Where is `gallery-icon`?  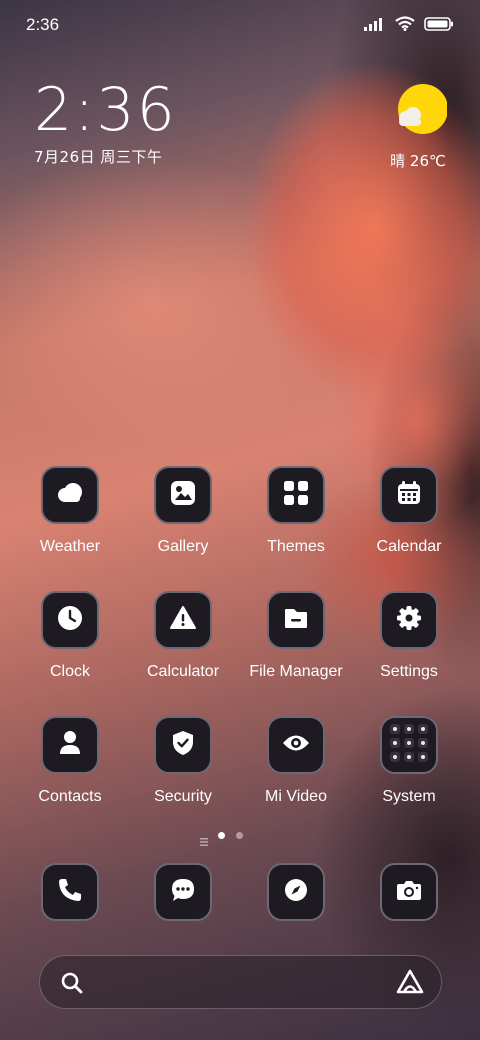 gallery-icon is located at coordinates (183, 495).